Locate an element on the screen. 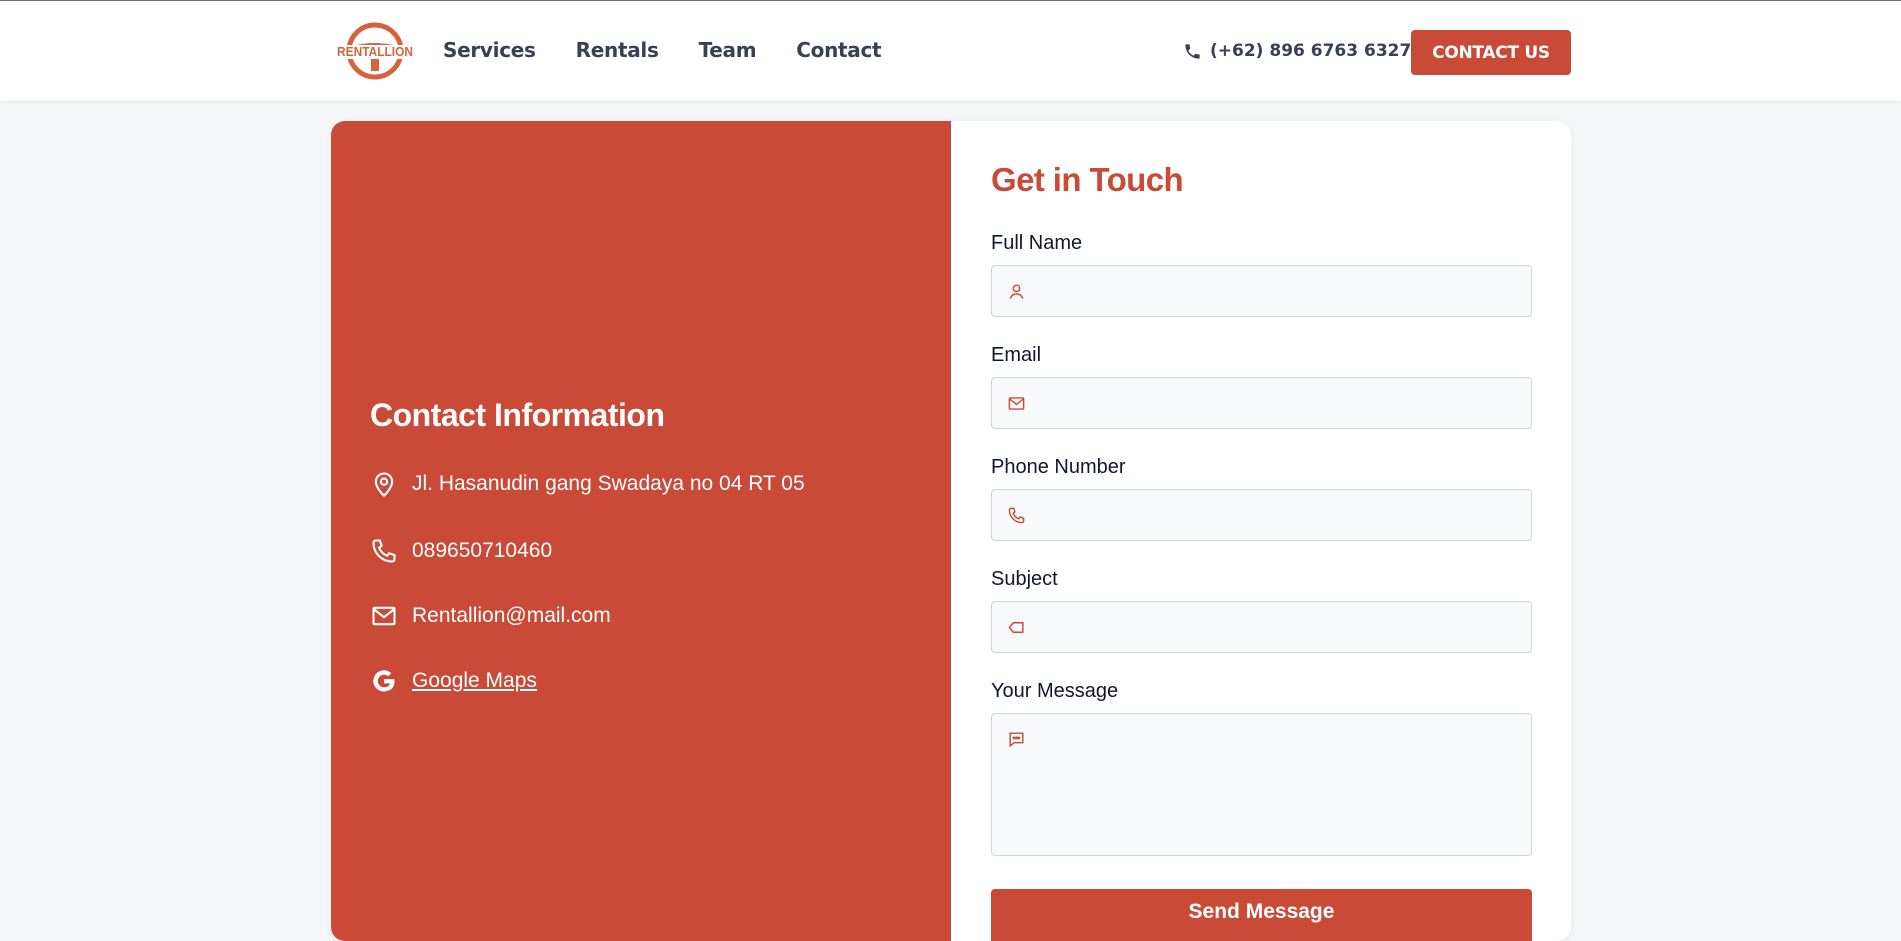  nav-contact: Contact is located at coordinates (838, 50).